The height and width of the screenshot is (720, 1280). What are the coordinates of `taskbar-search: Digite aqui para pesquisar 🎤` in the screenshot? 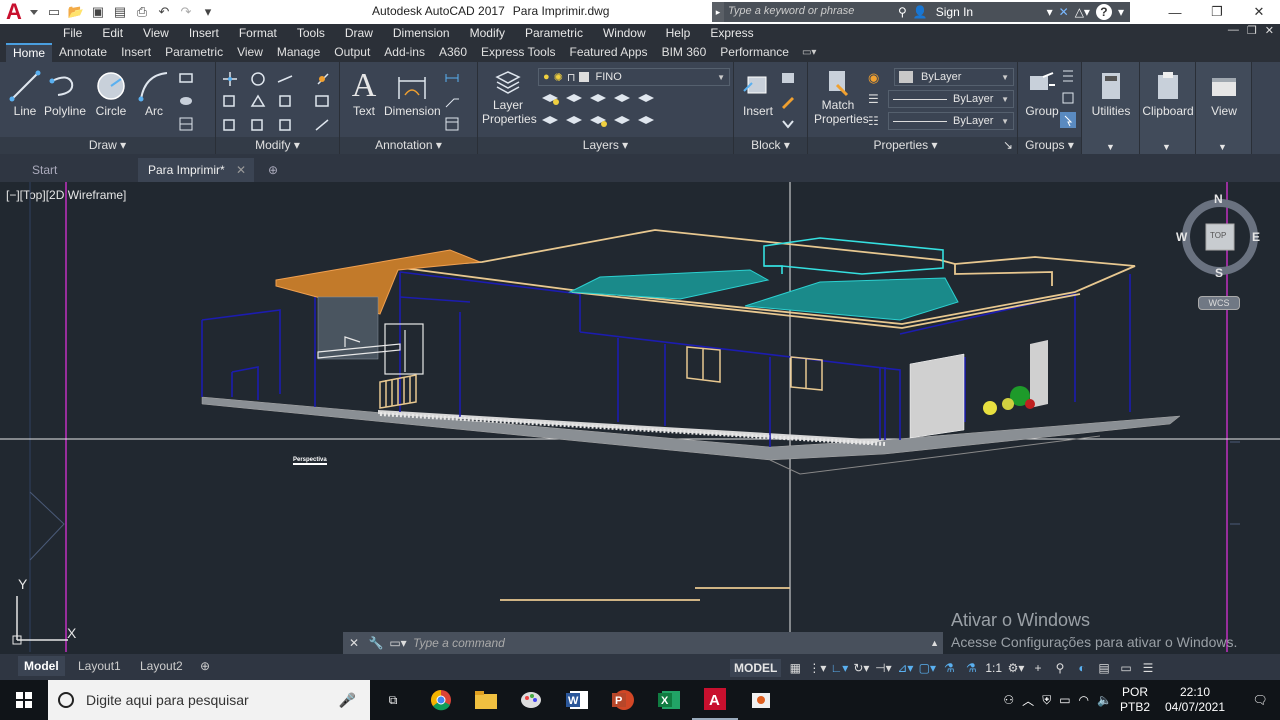 It's located at (209, 700).